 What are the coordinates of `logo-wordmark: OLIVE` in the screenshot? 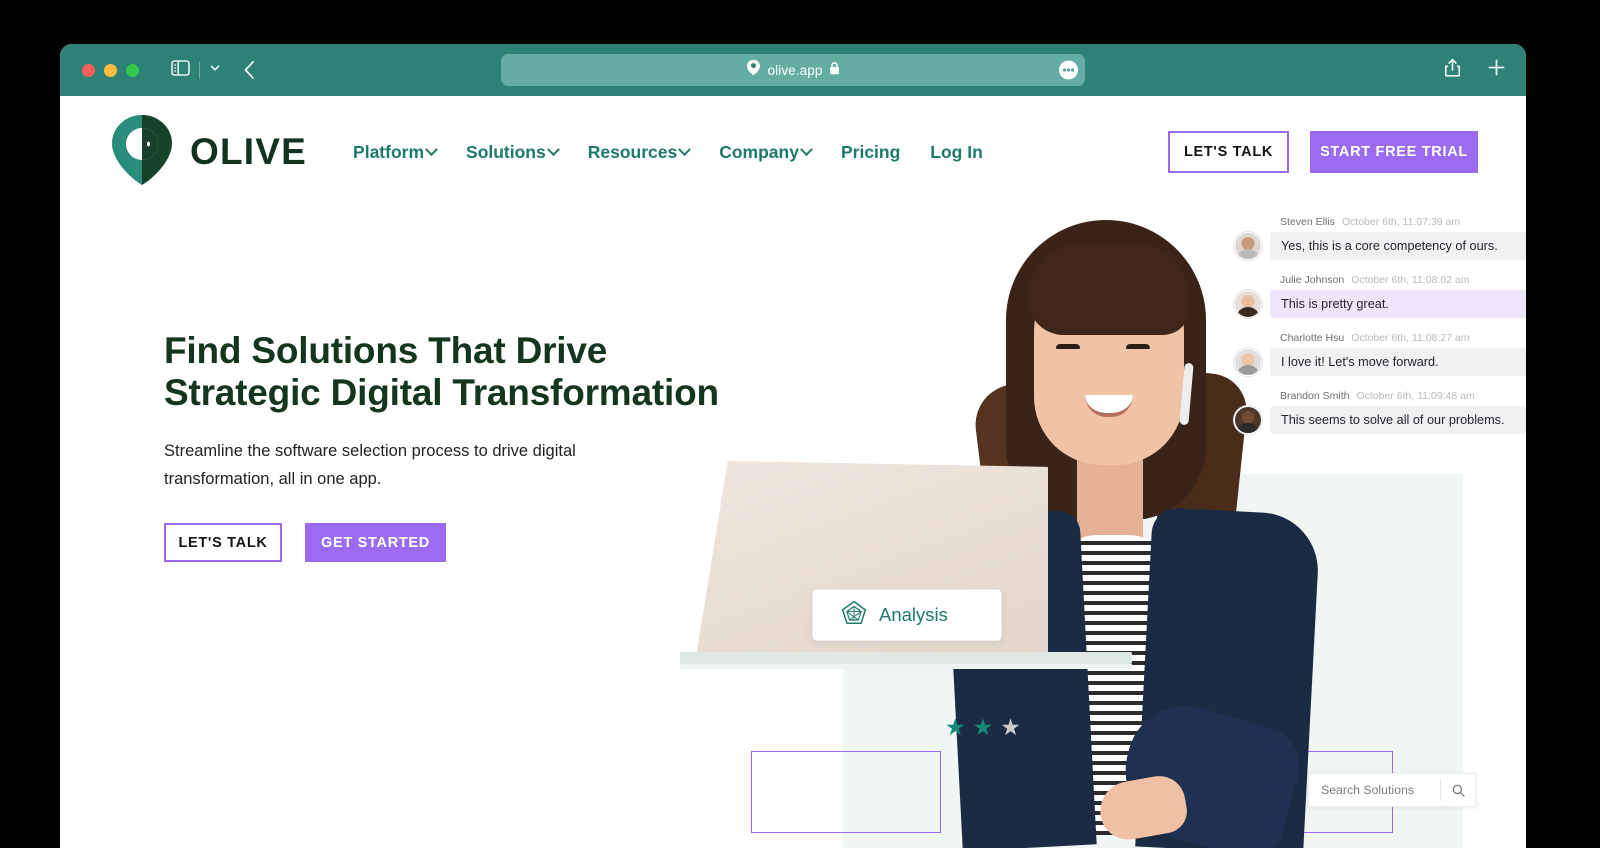 It's located at (249, 151).